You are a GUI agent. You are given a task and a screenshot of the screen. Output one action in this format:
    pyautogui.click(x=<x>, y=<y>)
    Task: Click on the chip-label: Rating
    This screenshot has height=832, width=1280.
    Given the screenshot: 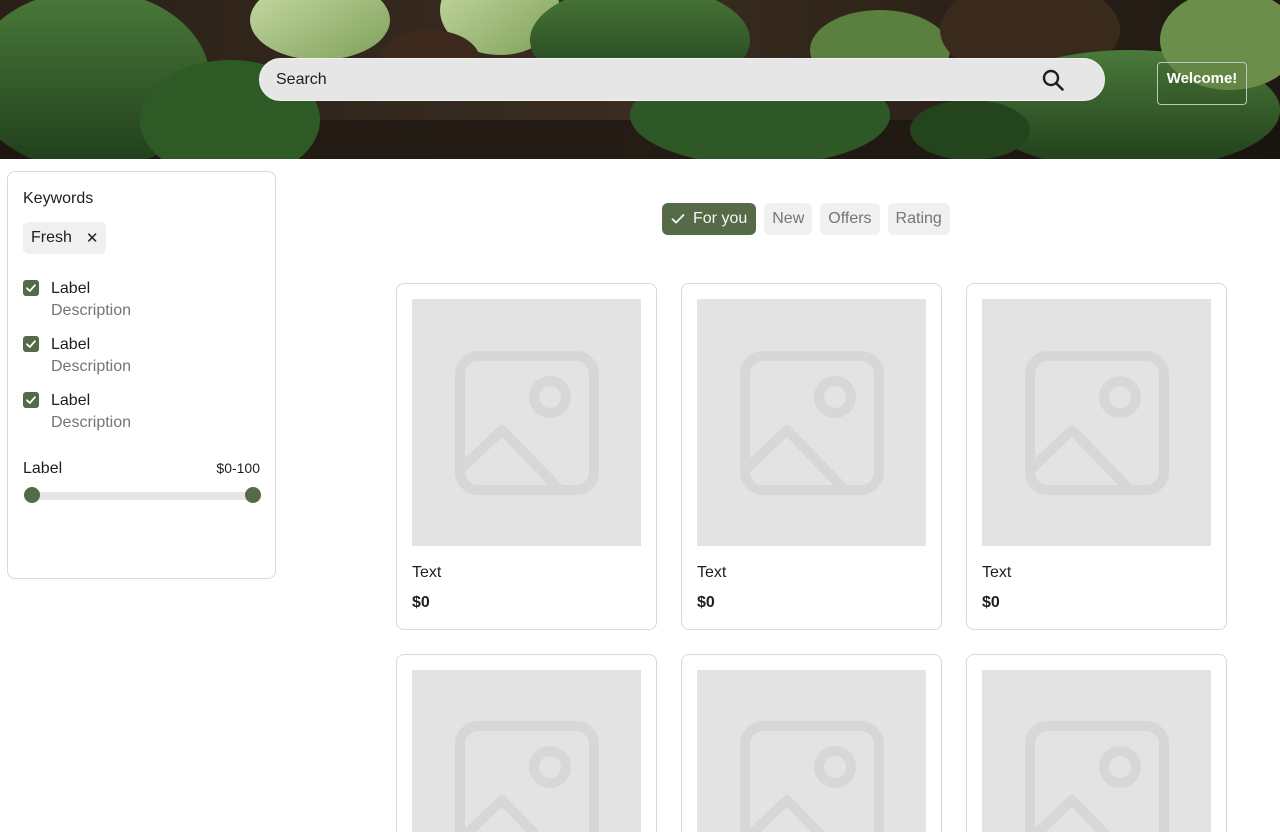 What is the action you would take?
    pyautogui.click(x=918, y=218)
    